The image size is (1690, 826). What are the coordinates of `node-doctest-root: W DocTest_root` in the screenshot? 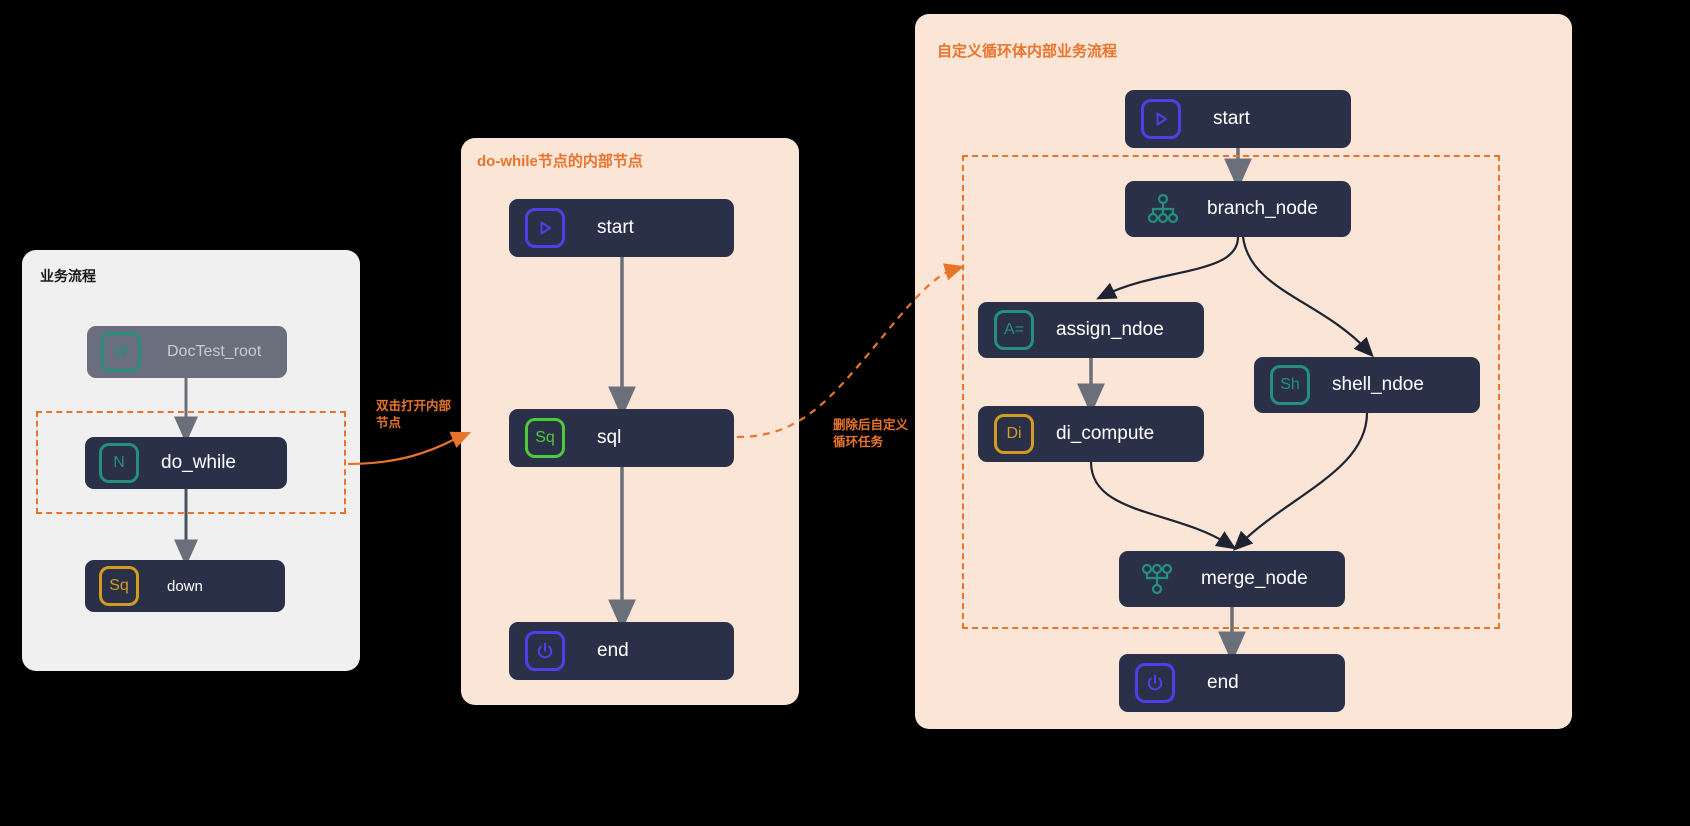 It's located at (187, 352).